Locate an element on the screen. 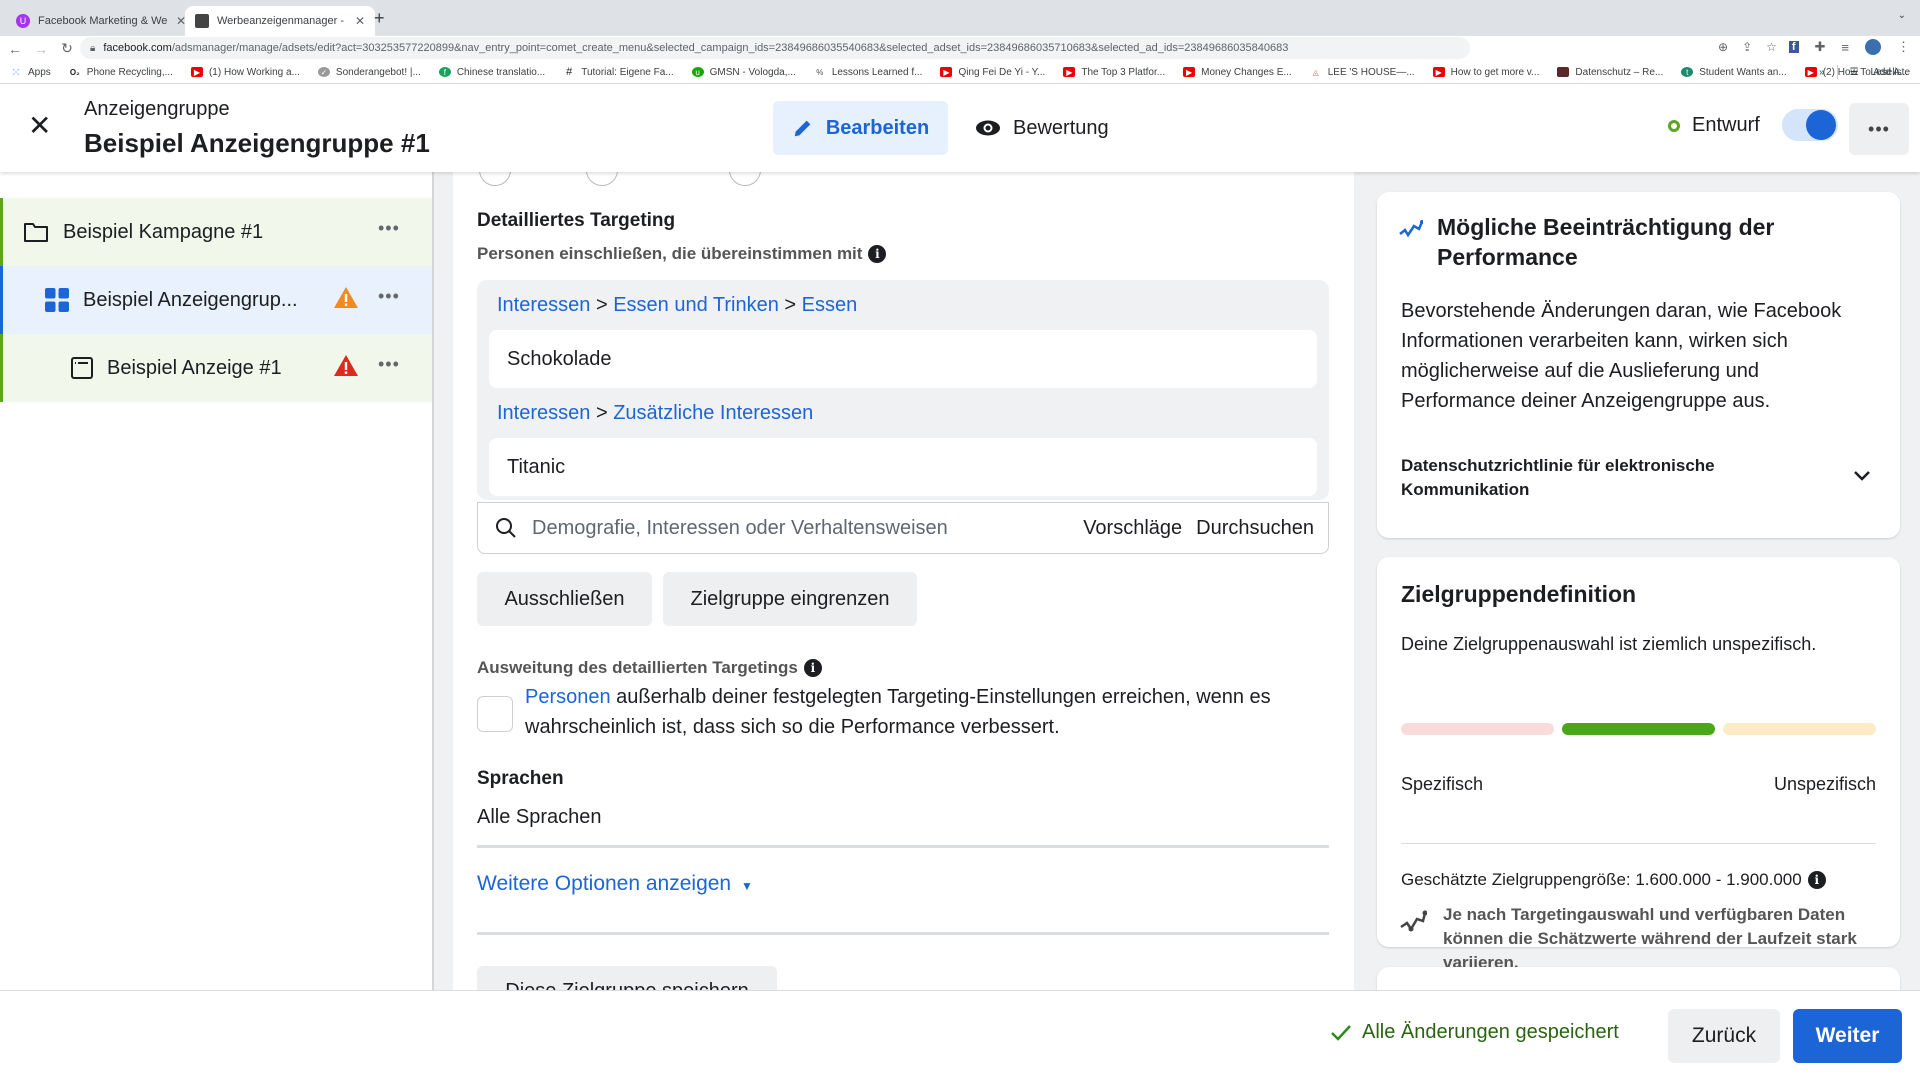 Image resolution: width=1920 pixels, height=1080 pixels. breadcrumb-link: Essen is located at coordinates (830, 305).